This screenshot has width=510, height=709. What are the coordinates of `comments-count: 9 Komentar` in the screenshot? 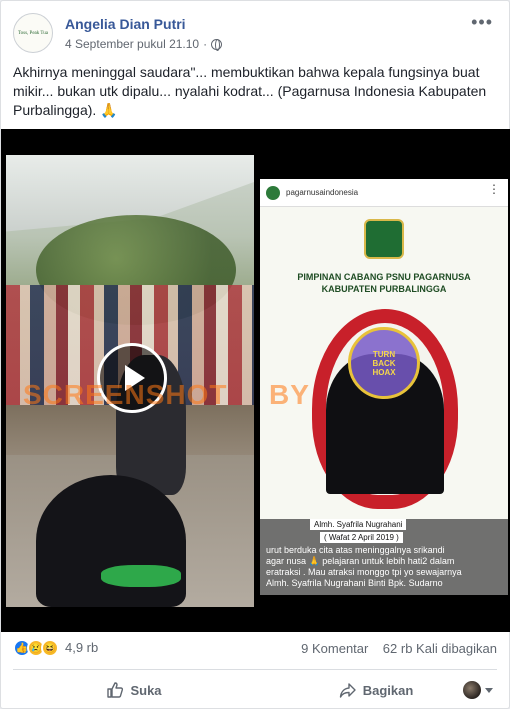 It's located at (334, 648).